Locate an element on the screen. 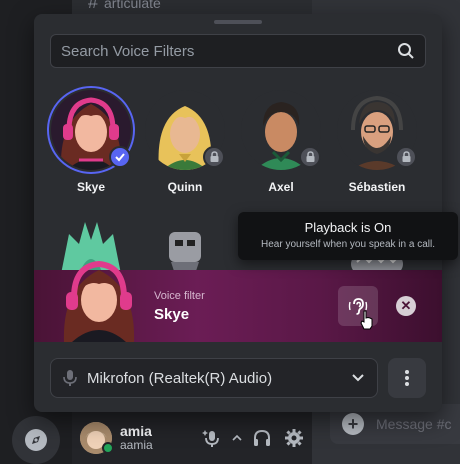  close-icon: ✕ is located at coordinates (406, 305).